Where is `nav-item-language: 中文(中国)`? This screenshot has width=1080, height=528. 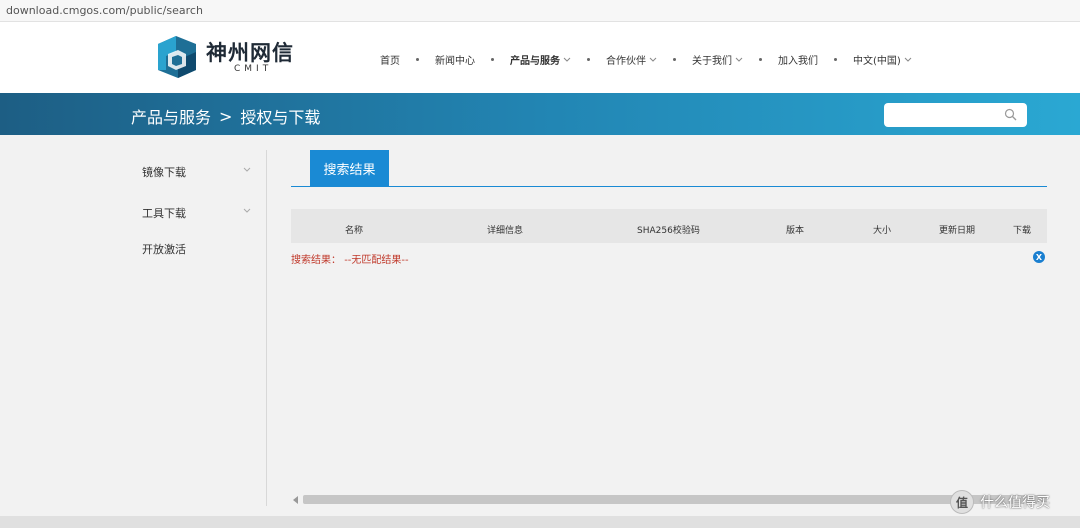
nav-item-language: 中文(中国) is located at coordinates (882, 59).